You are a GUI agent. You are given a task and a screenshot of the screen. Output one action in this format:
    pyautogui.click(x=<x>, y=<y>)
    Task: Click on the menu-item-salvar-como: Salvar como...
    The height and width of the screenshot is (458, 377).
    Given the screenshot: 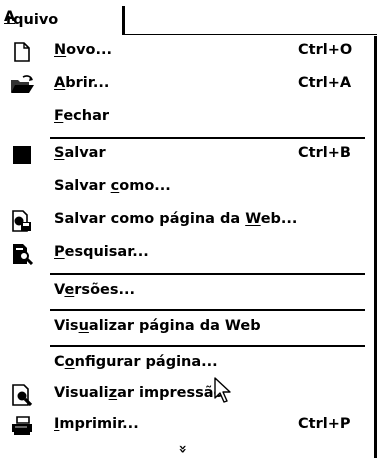 What is the action you would take?
    pyautogui.click(x=187, y=188)
    